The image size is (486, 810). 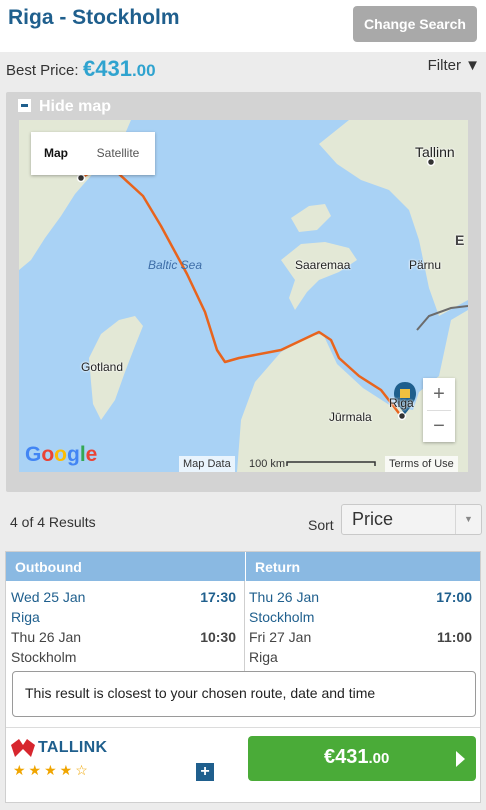 What do you see at coordinates (218, 597) in the screenshot?
I see `outbound-depart-time: 17:30` at bounding box center [218, 597].